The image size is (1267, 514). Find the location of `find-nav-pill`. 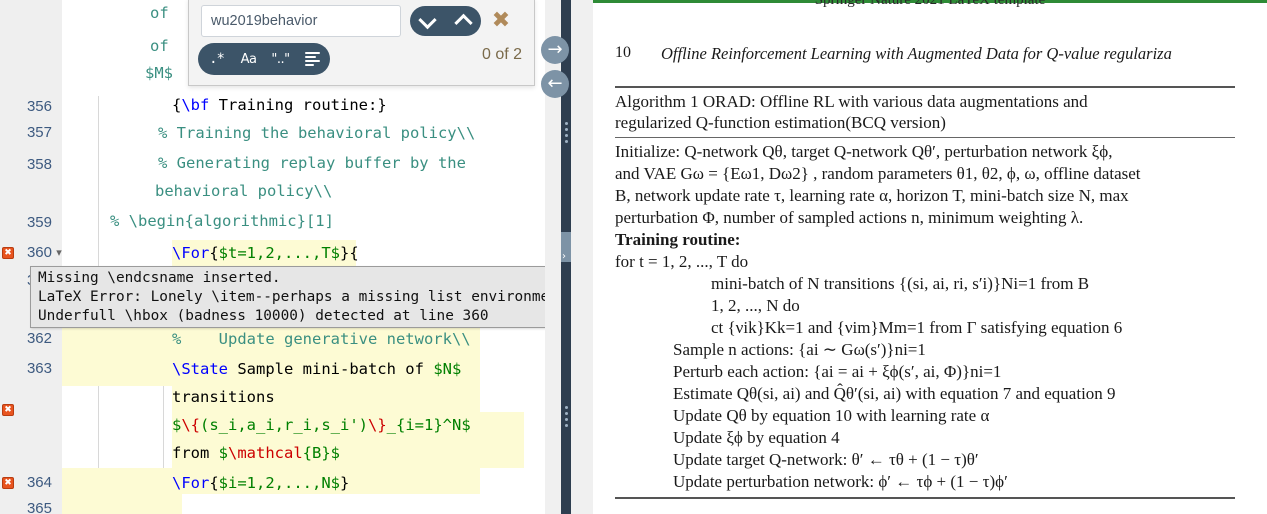

find-nav-pill is located at coordinates (445, 21).